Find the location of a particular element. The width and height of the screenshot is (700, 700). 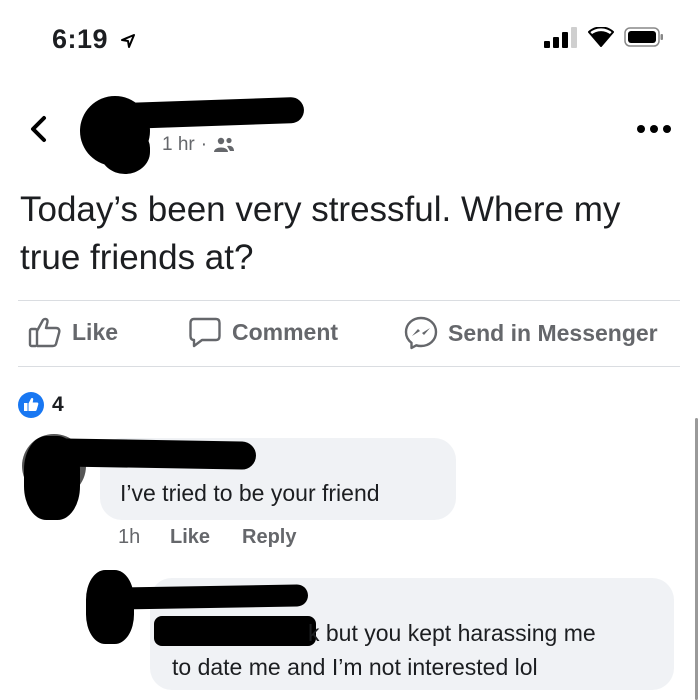

post-meta: 1 hr · is located at coordinates (198, 145).